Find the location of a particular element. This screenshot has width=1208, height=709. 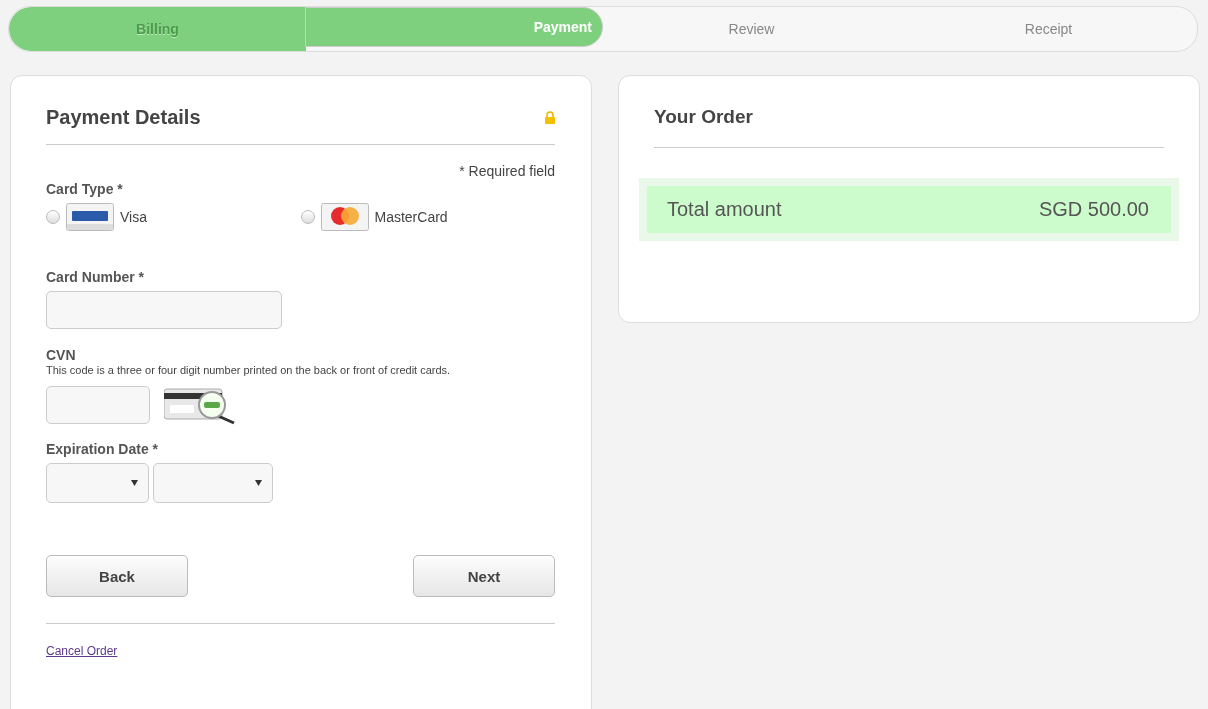

progress-step: Receipt is located at coordinates (1048, 29).